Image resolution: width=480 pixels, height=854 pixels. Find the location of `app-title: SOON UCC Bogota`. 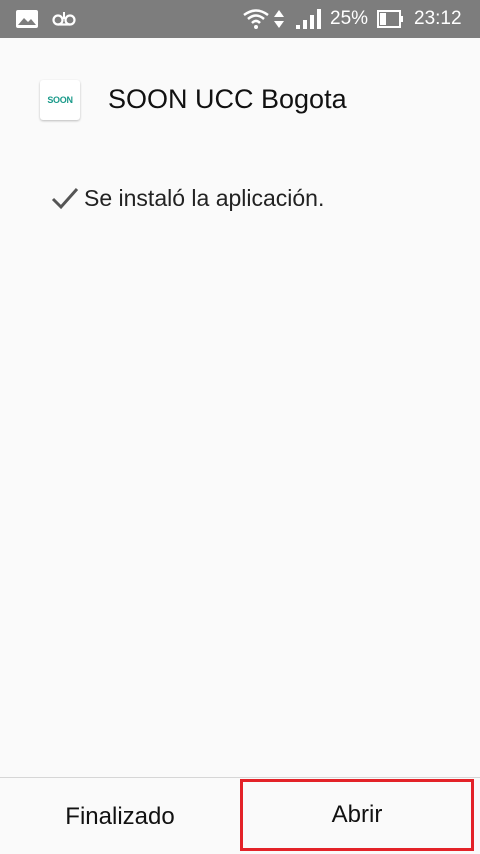

app-title: SOON UCC Bogota is located at coordinates (227, 99).